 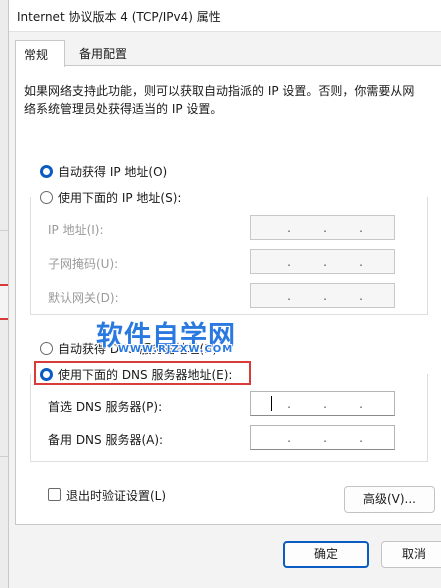 What do you see at coordinates (326, 554) in the screenshot?
I see `ok-button: 确定` at bounding box center [326, 554].